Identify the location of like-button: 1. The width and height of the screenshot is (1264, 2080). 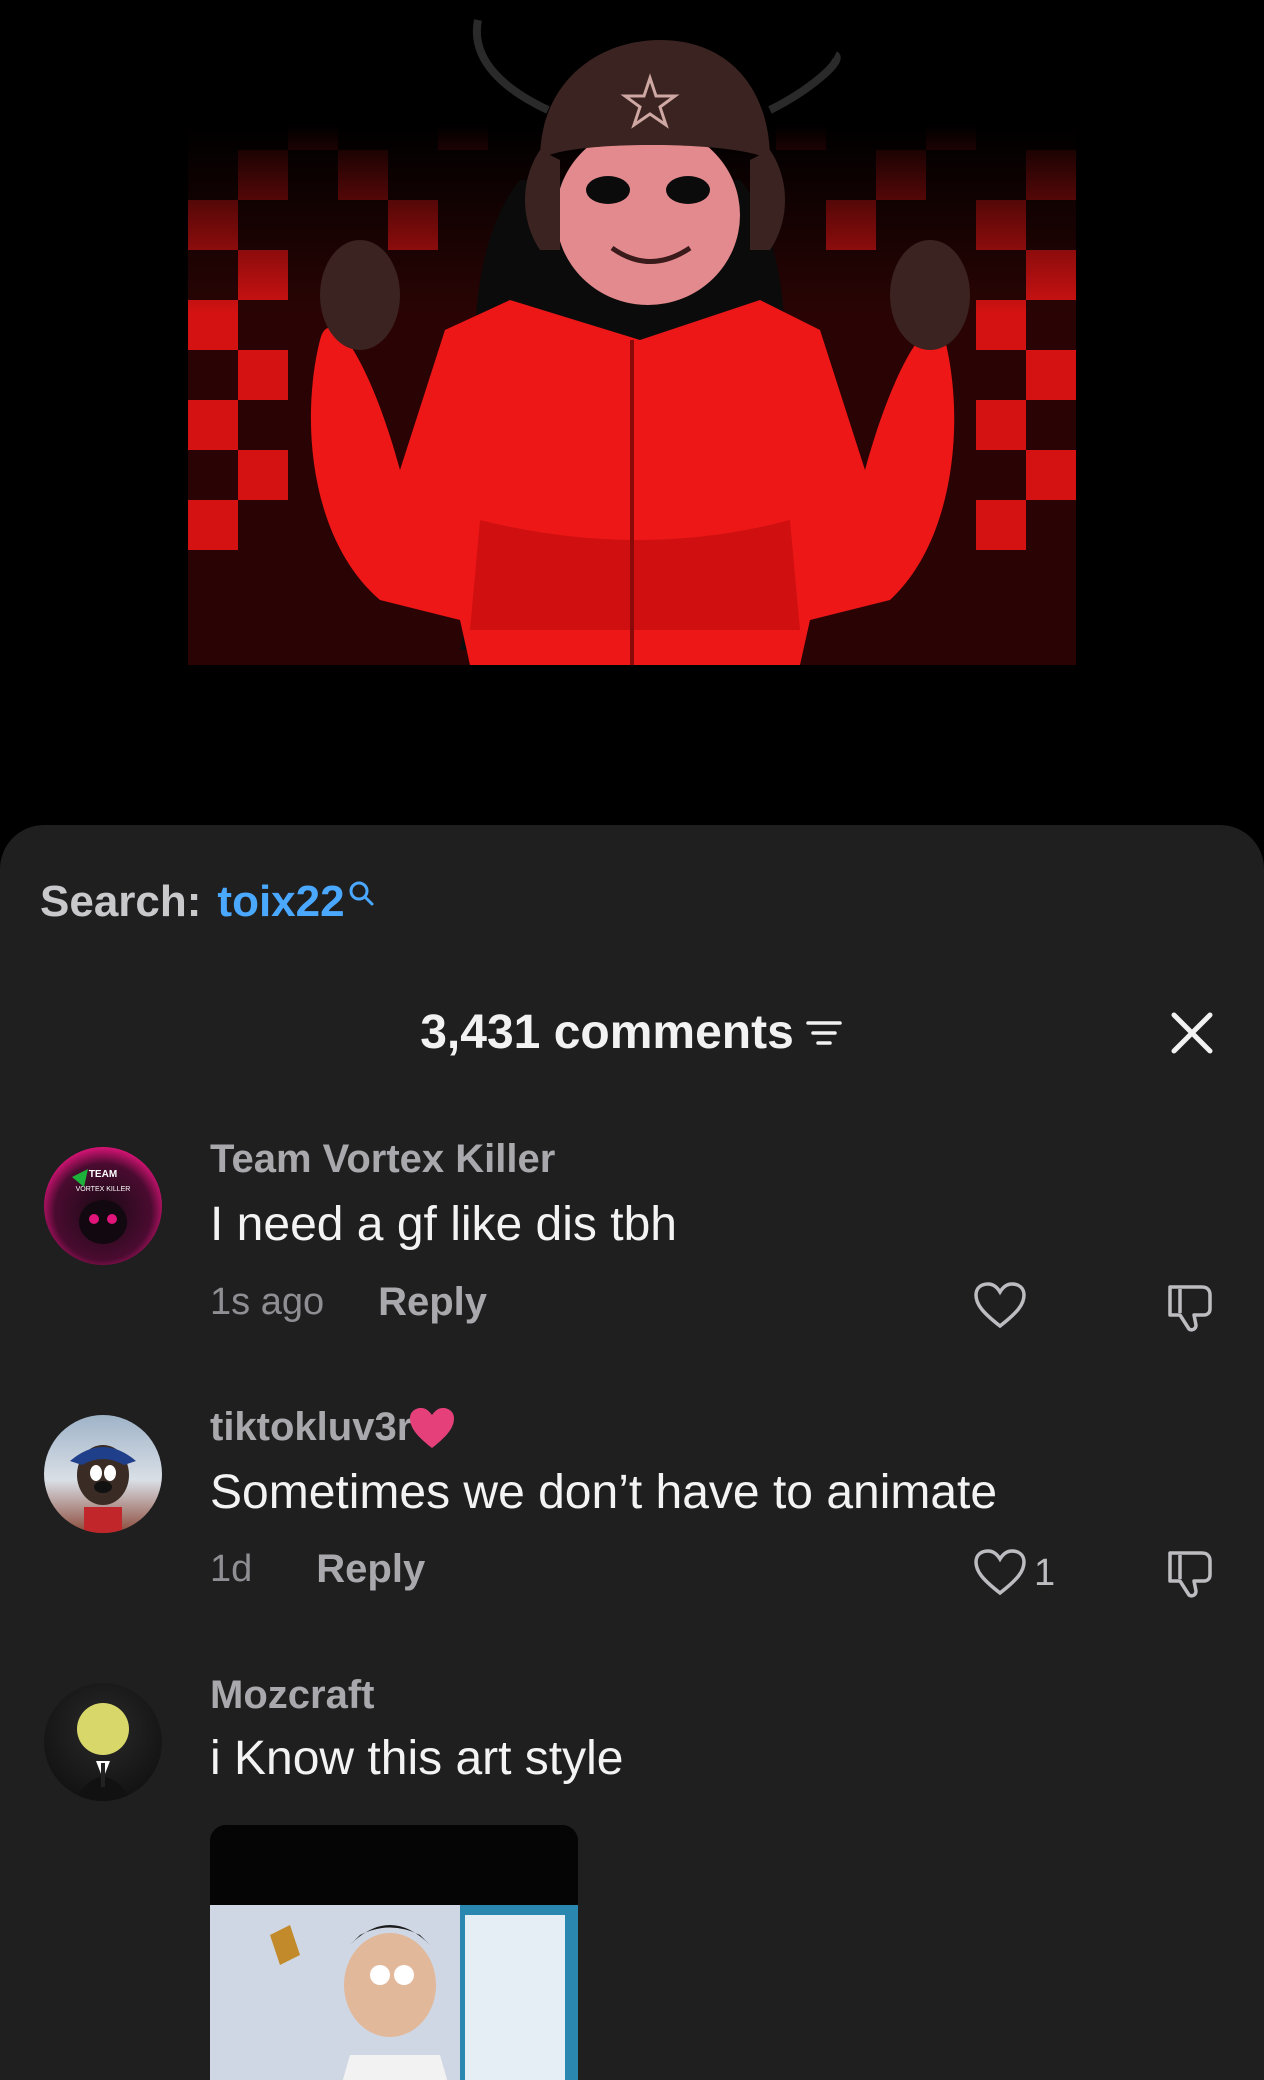
(1013, 1573).